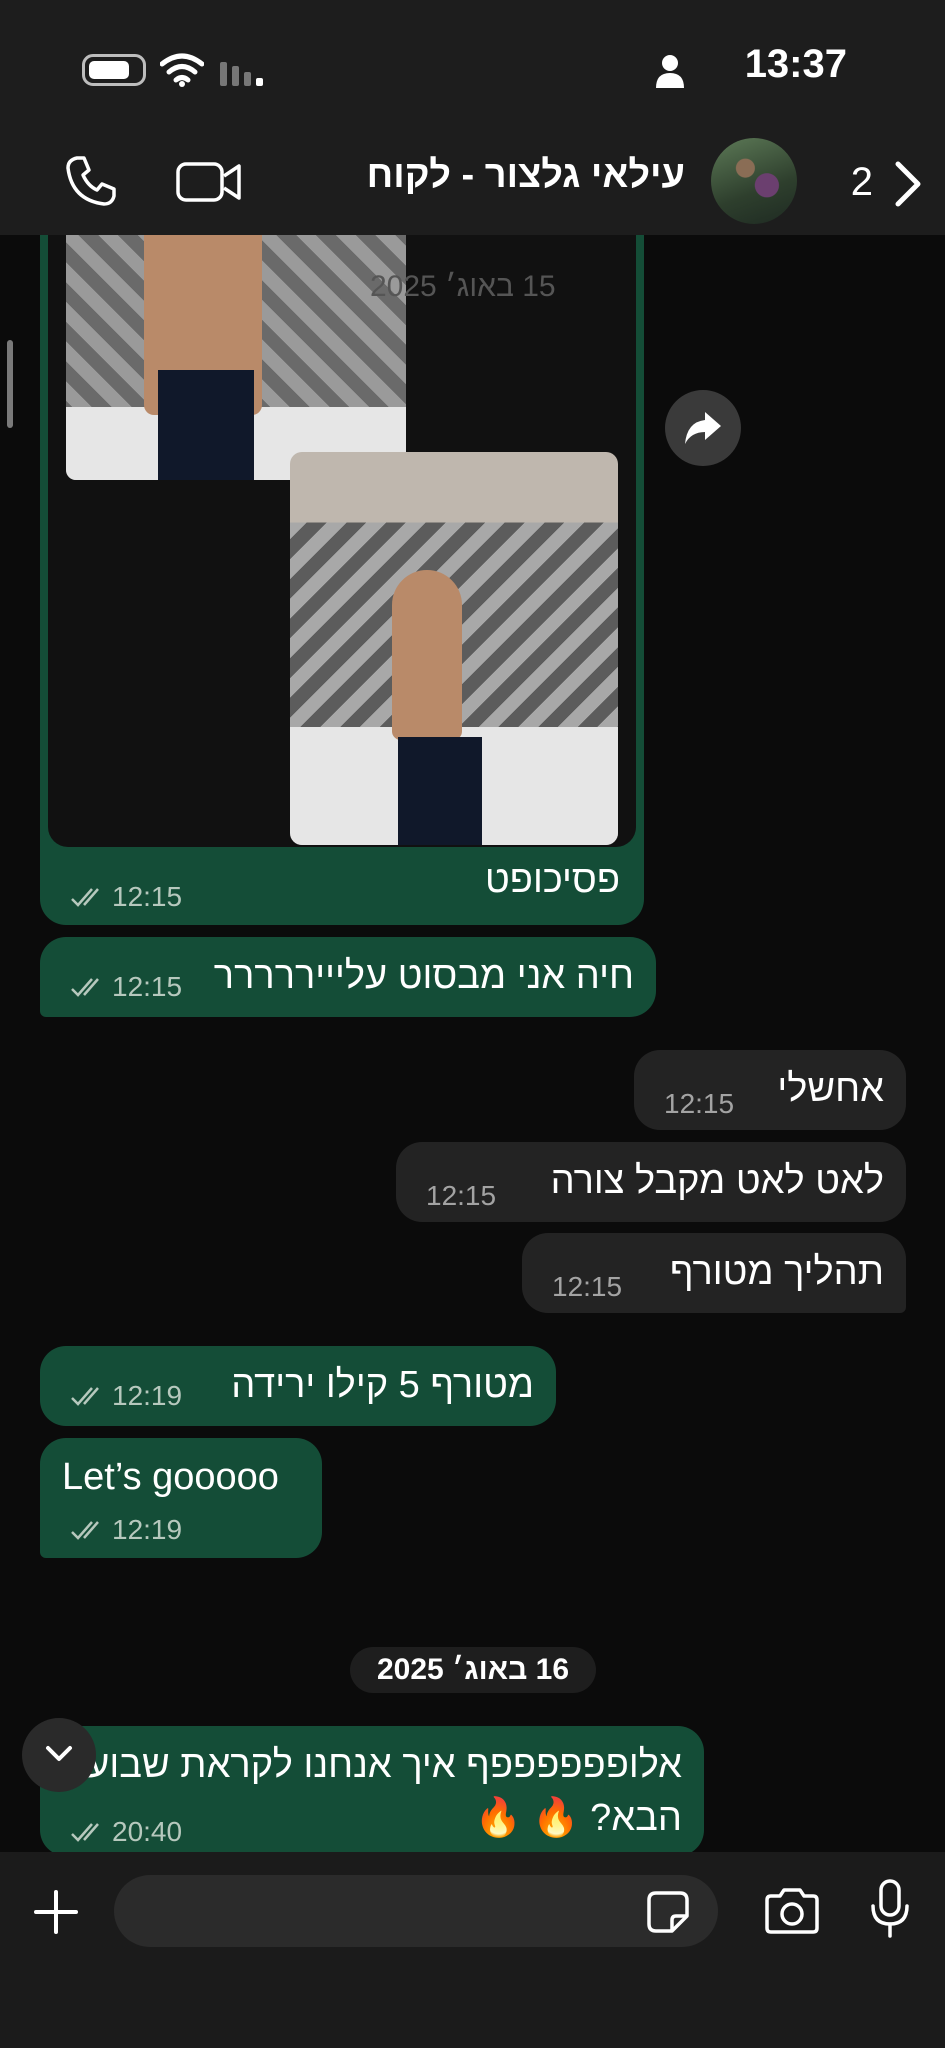  What do you see at coordinates (454, 648) in the screenshot?
I see `photo-after` at bounding box center [454, 648].